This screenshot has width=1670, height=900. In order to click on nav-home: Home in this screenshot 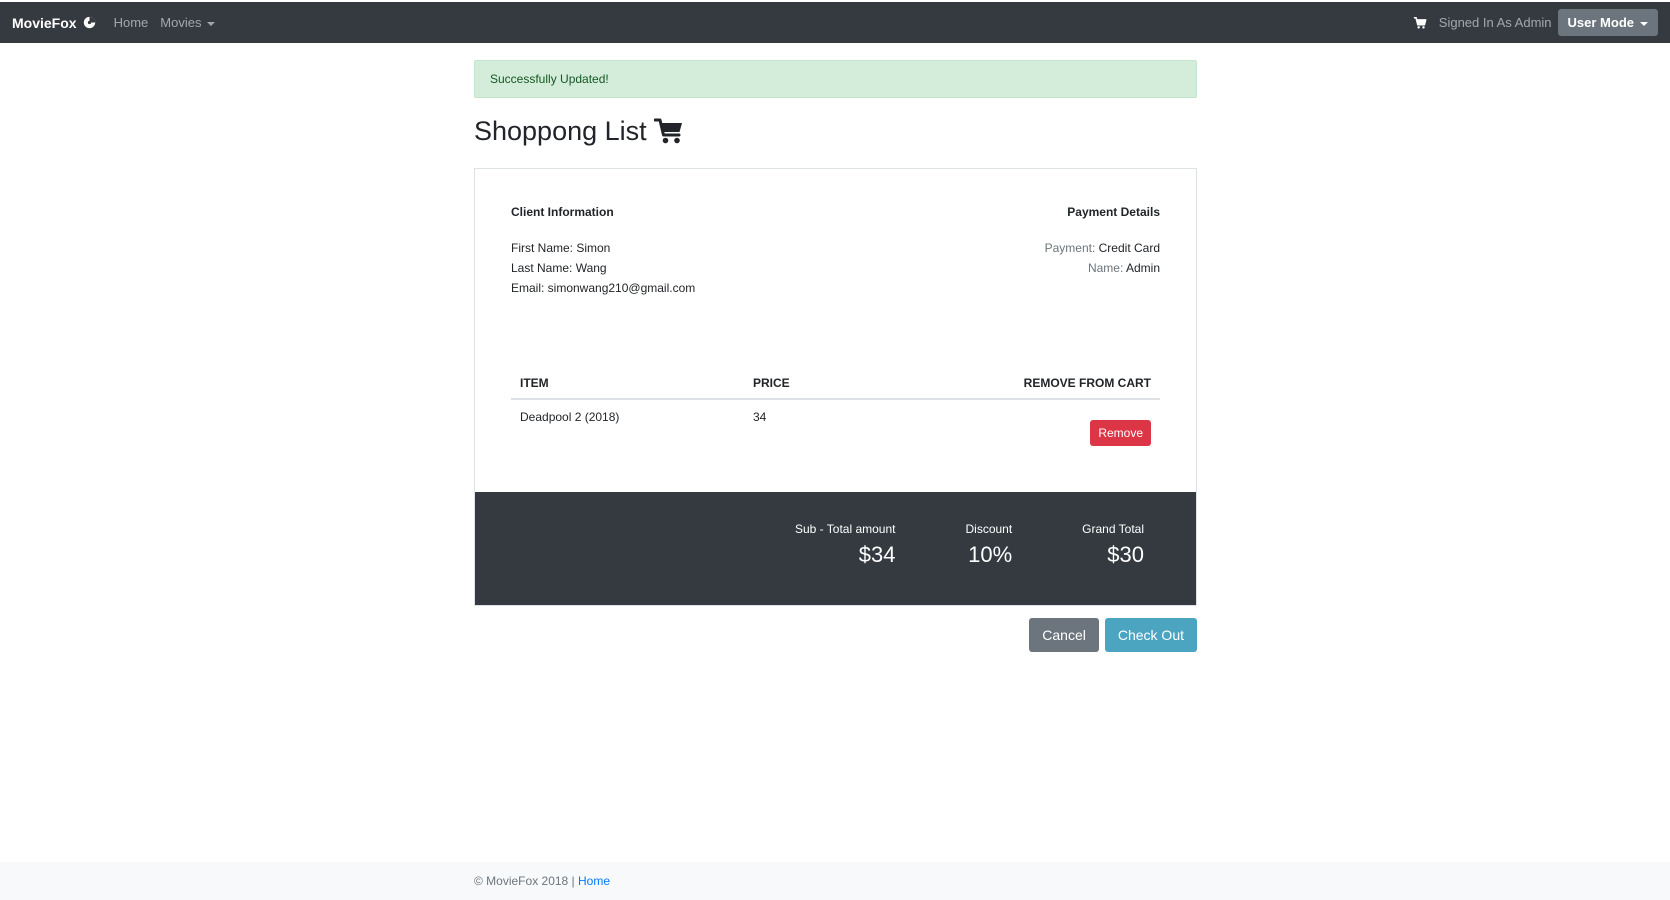, I will do `click(131, 22)`.